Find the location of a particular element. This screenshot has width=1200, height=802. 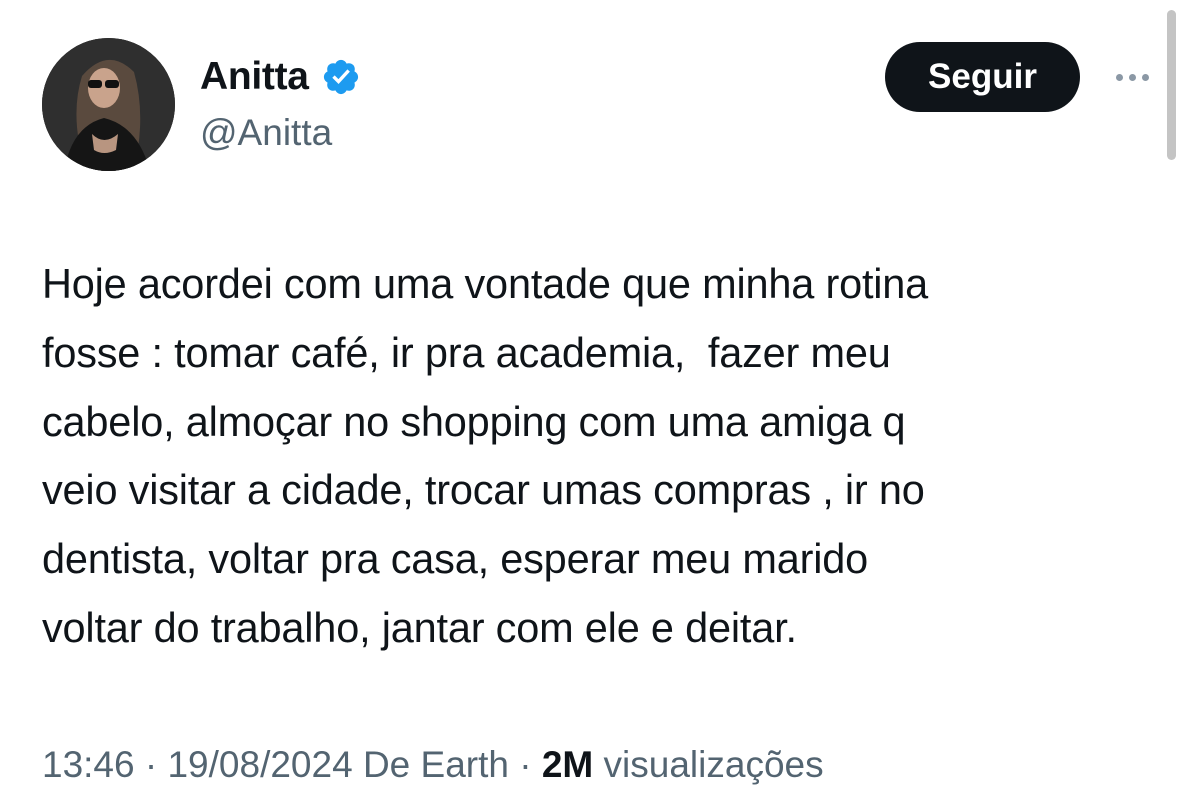

author-name-row: Anitta is located at coordinates (280, 77).